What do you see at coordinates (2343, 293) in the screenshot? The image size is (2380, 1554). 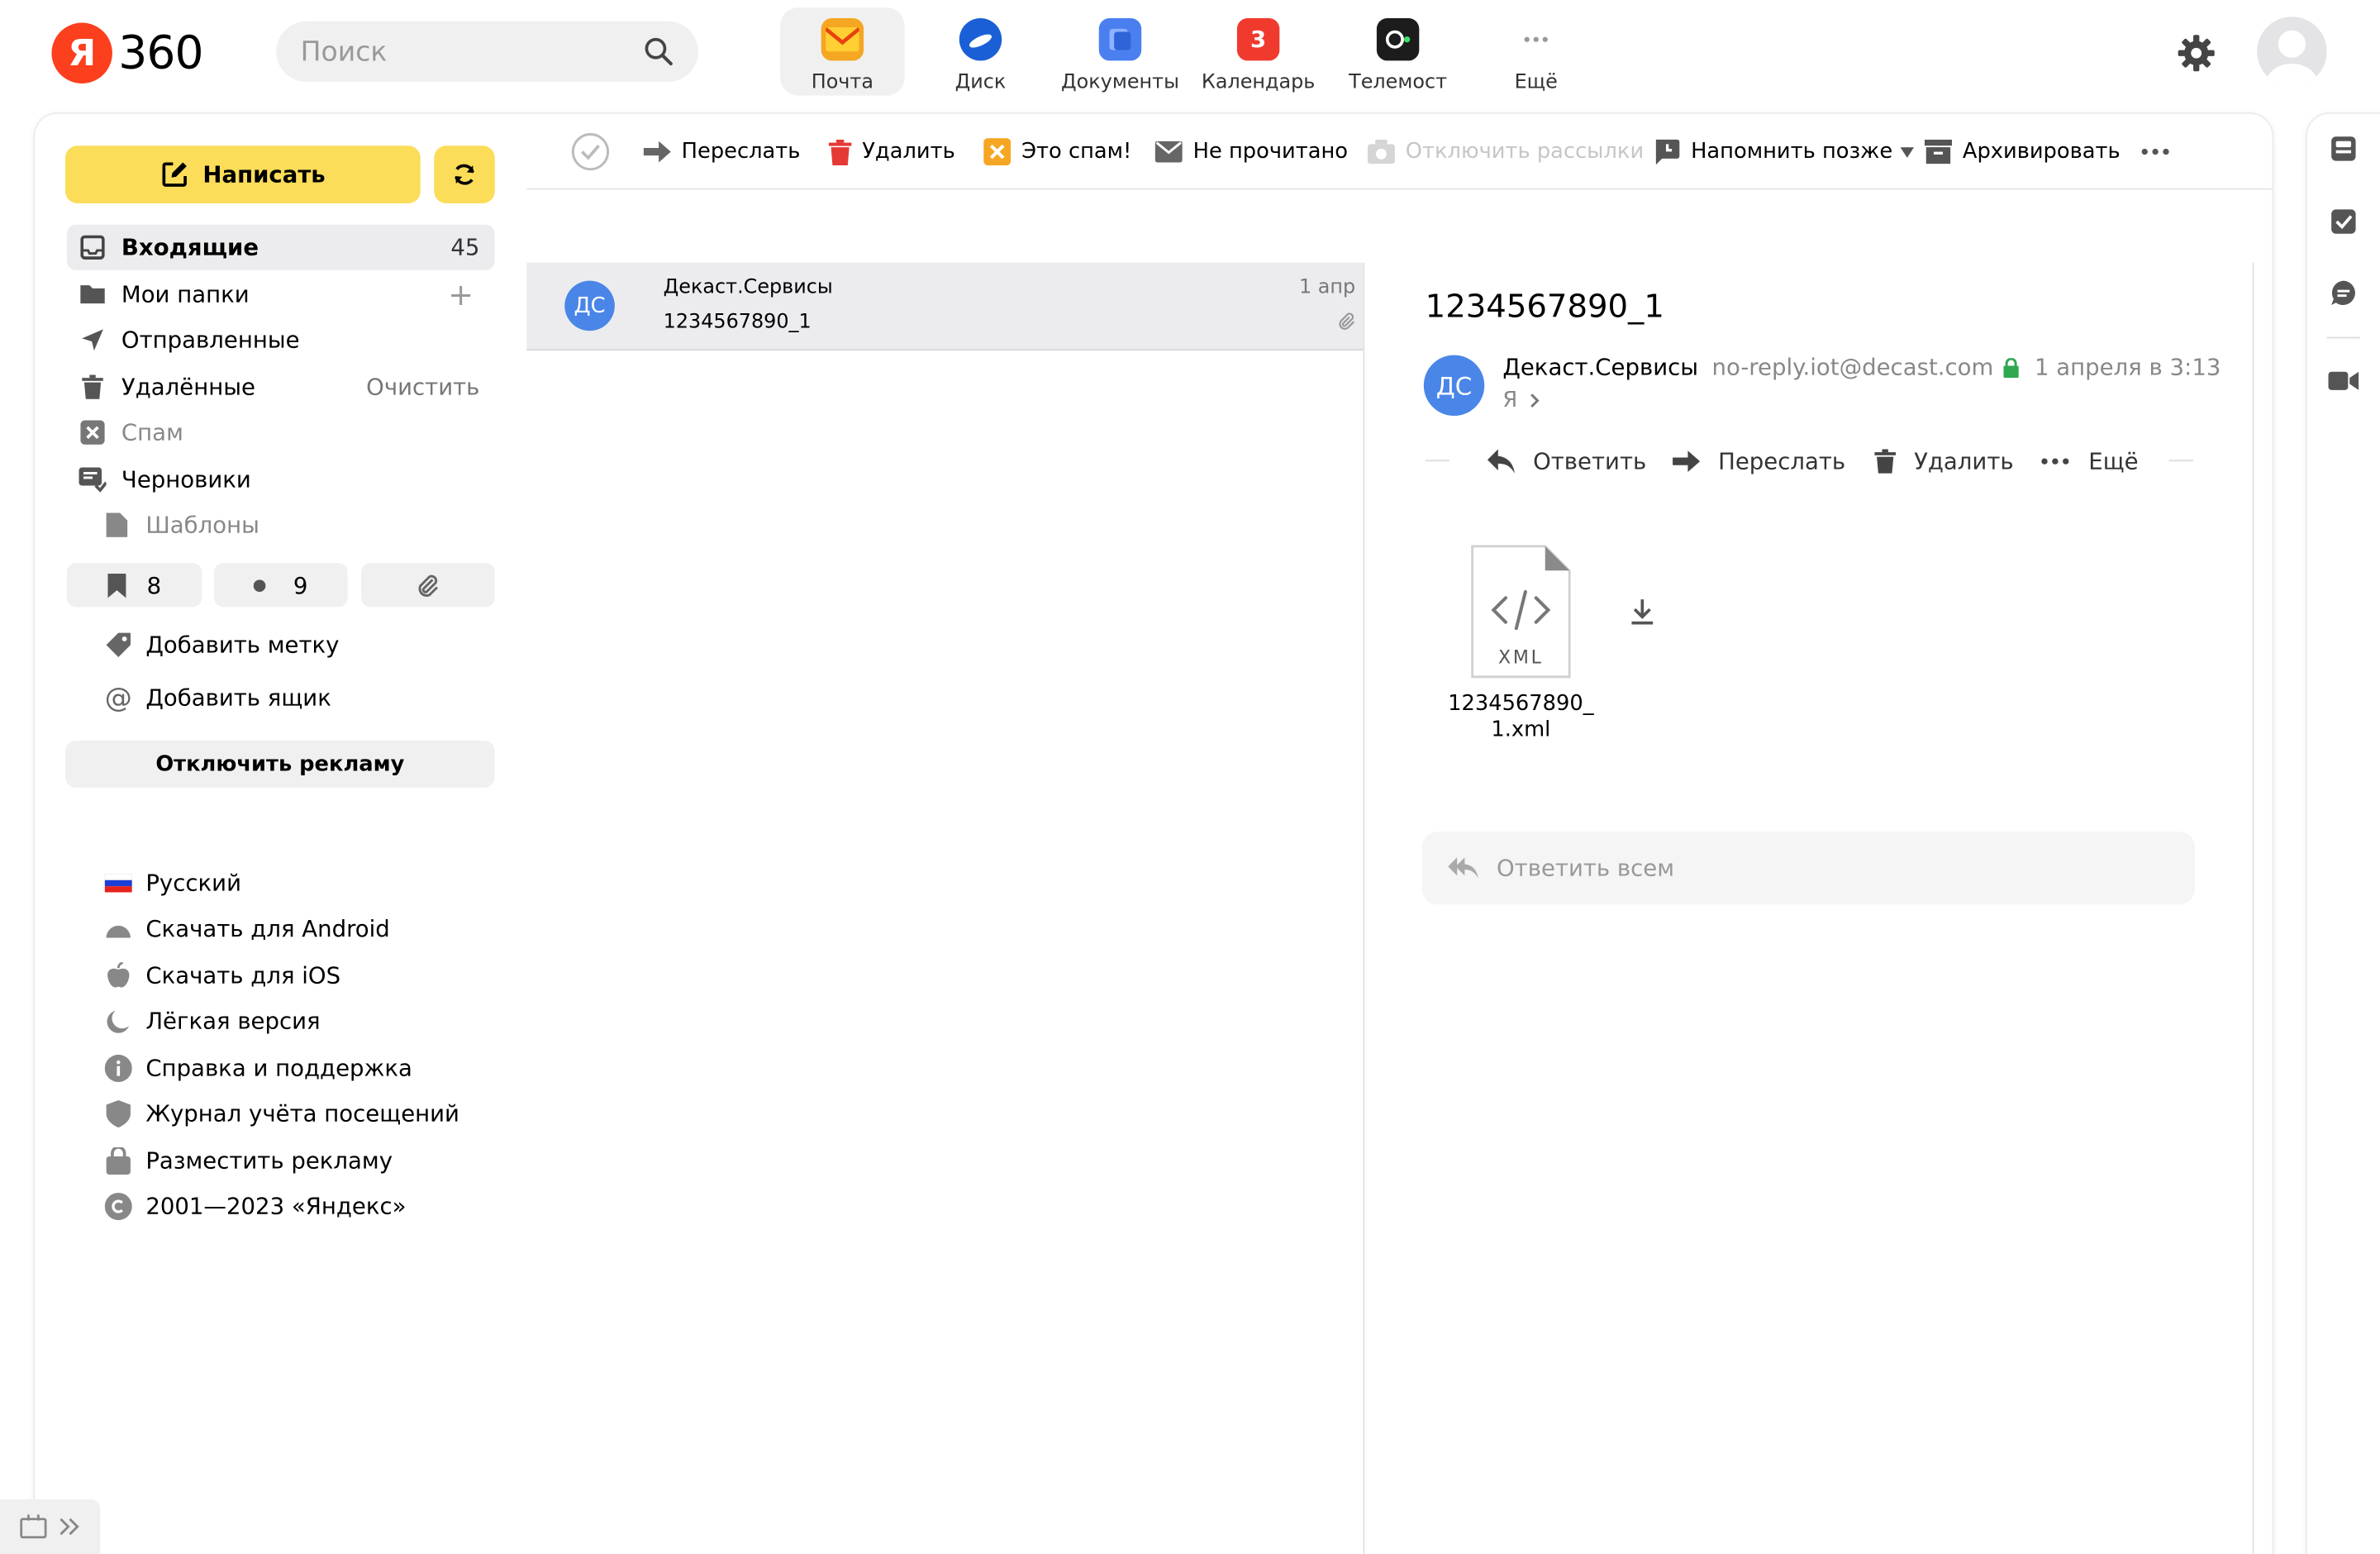 I see `messenger-icon` at bounding box center [2343, 293].